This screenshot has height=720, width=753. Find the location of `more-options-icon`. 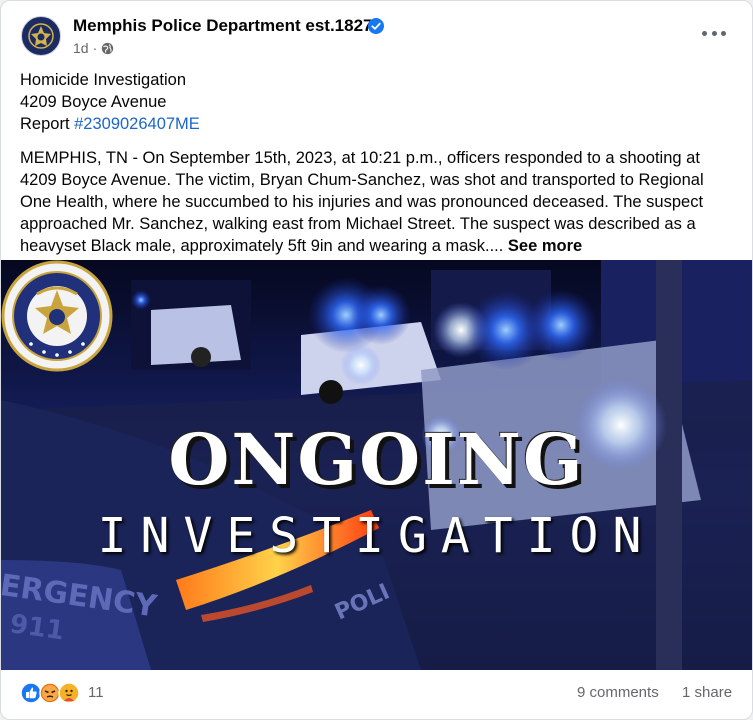

more-options-icon is located at coordinates (714, 33).